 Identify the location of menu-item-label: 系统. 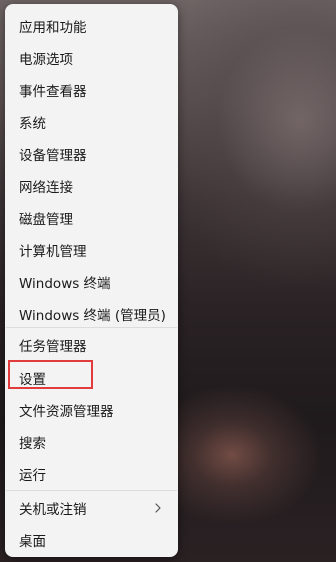
(32, 124).